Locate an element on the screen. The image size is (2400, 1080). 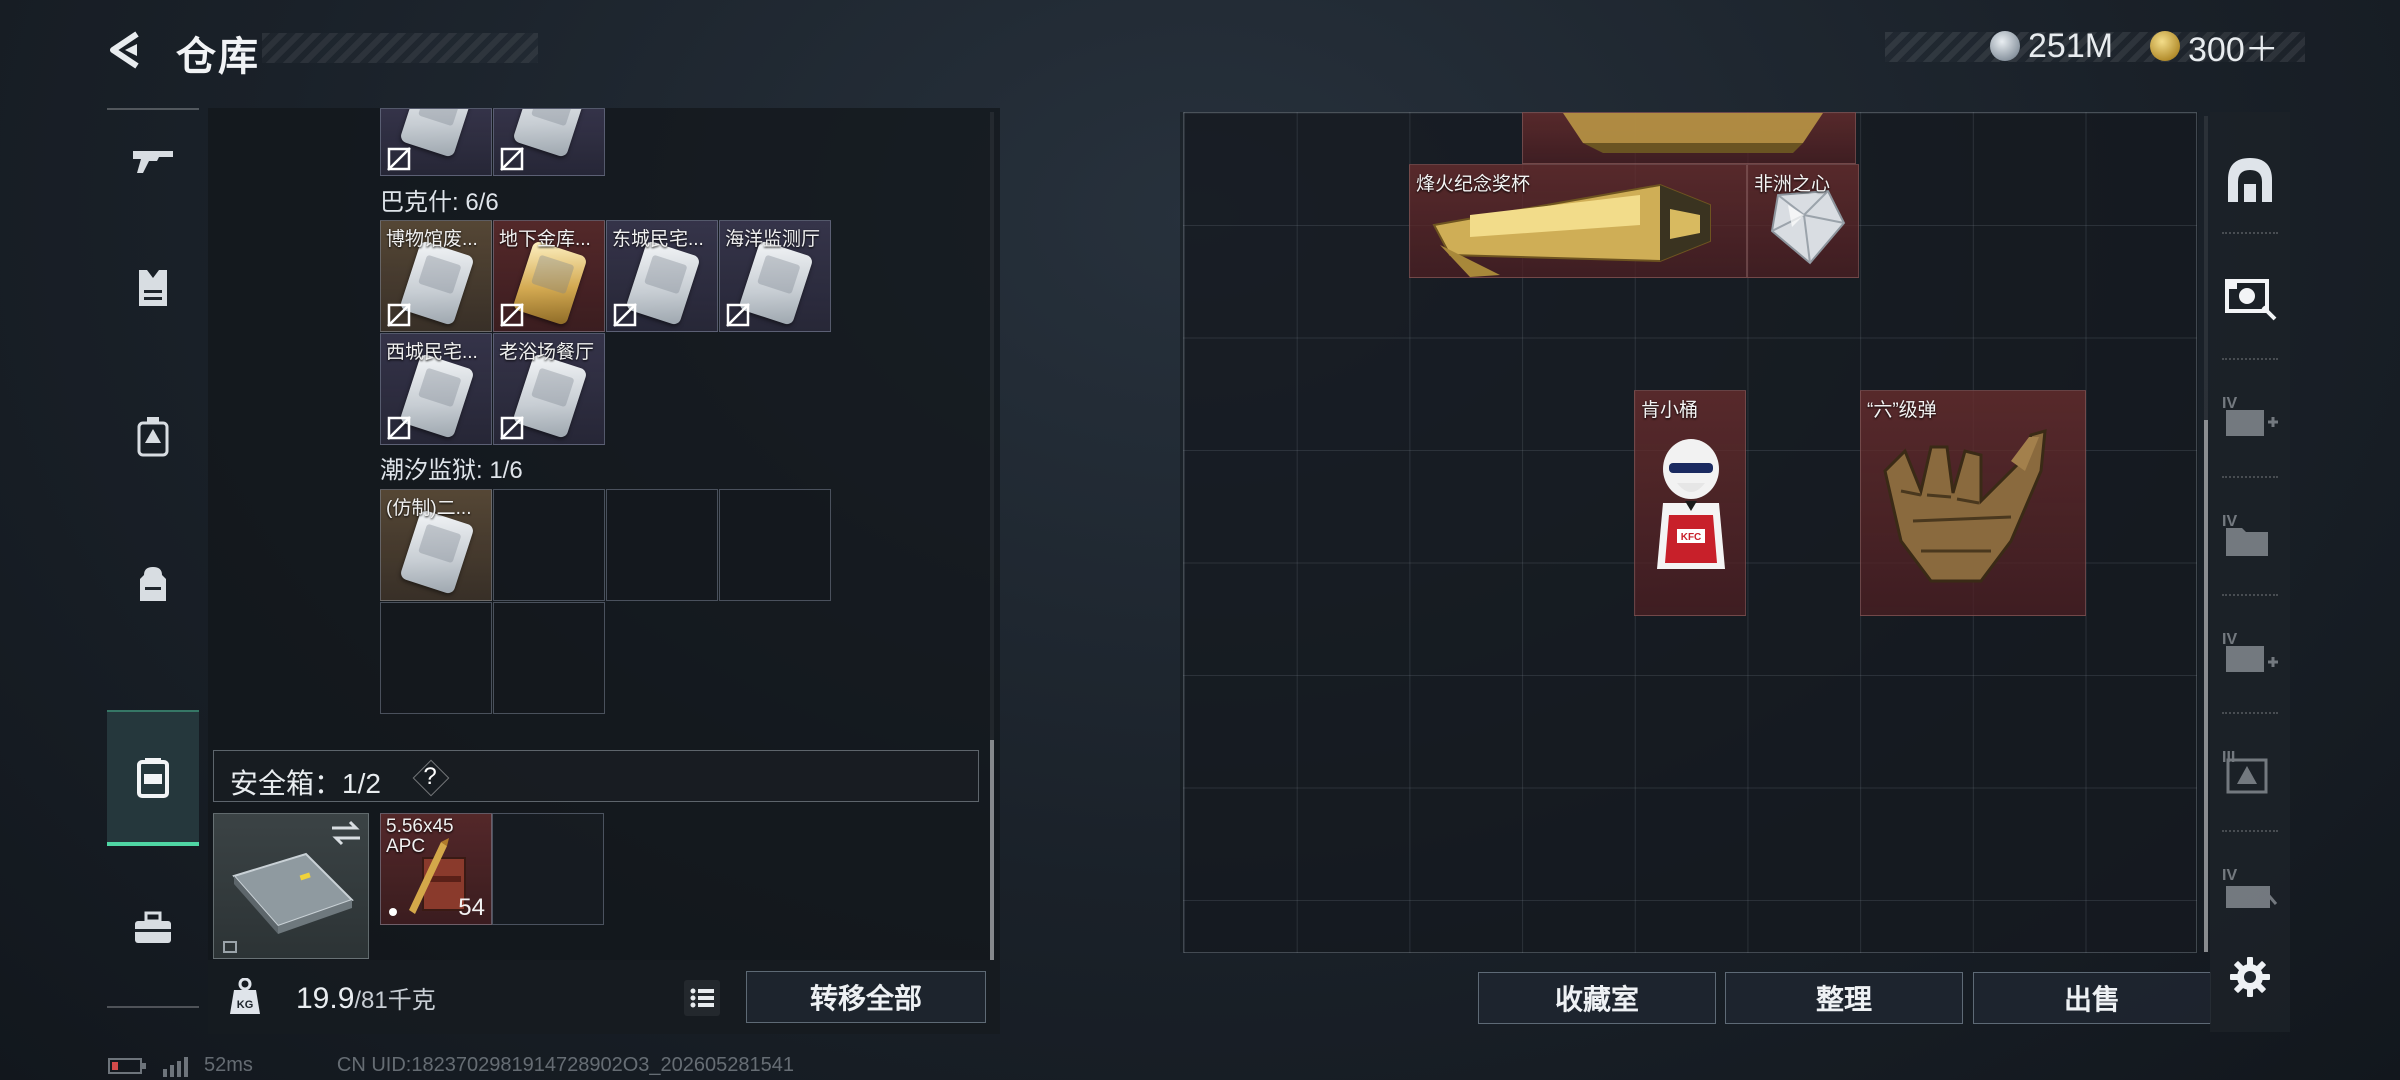
list-view-icon is located at coordinates (702, 998).